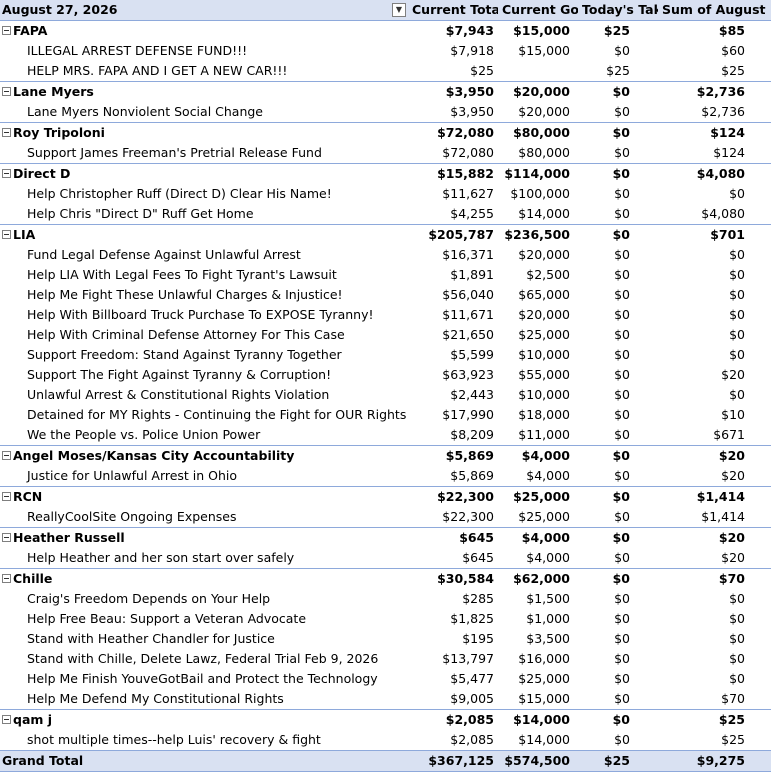 The height and width of the screenshot is (772, 771). I want to click on item-current-total-cell: $3,950, so click(453, 112).